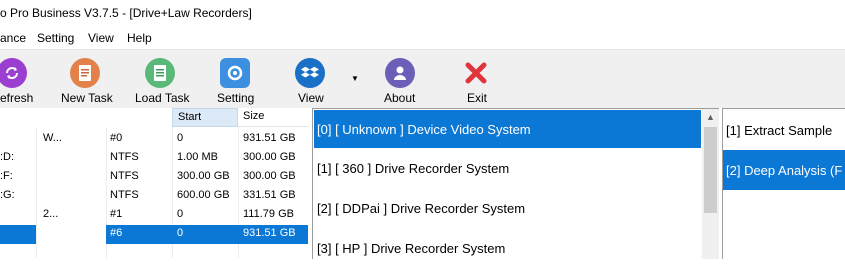 This screenshot has height=267, width=845. I want to click on new-task-icon, so click(85, 73).